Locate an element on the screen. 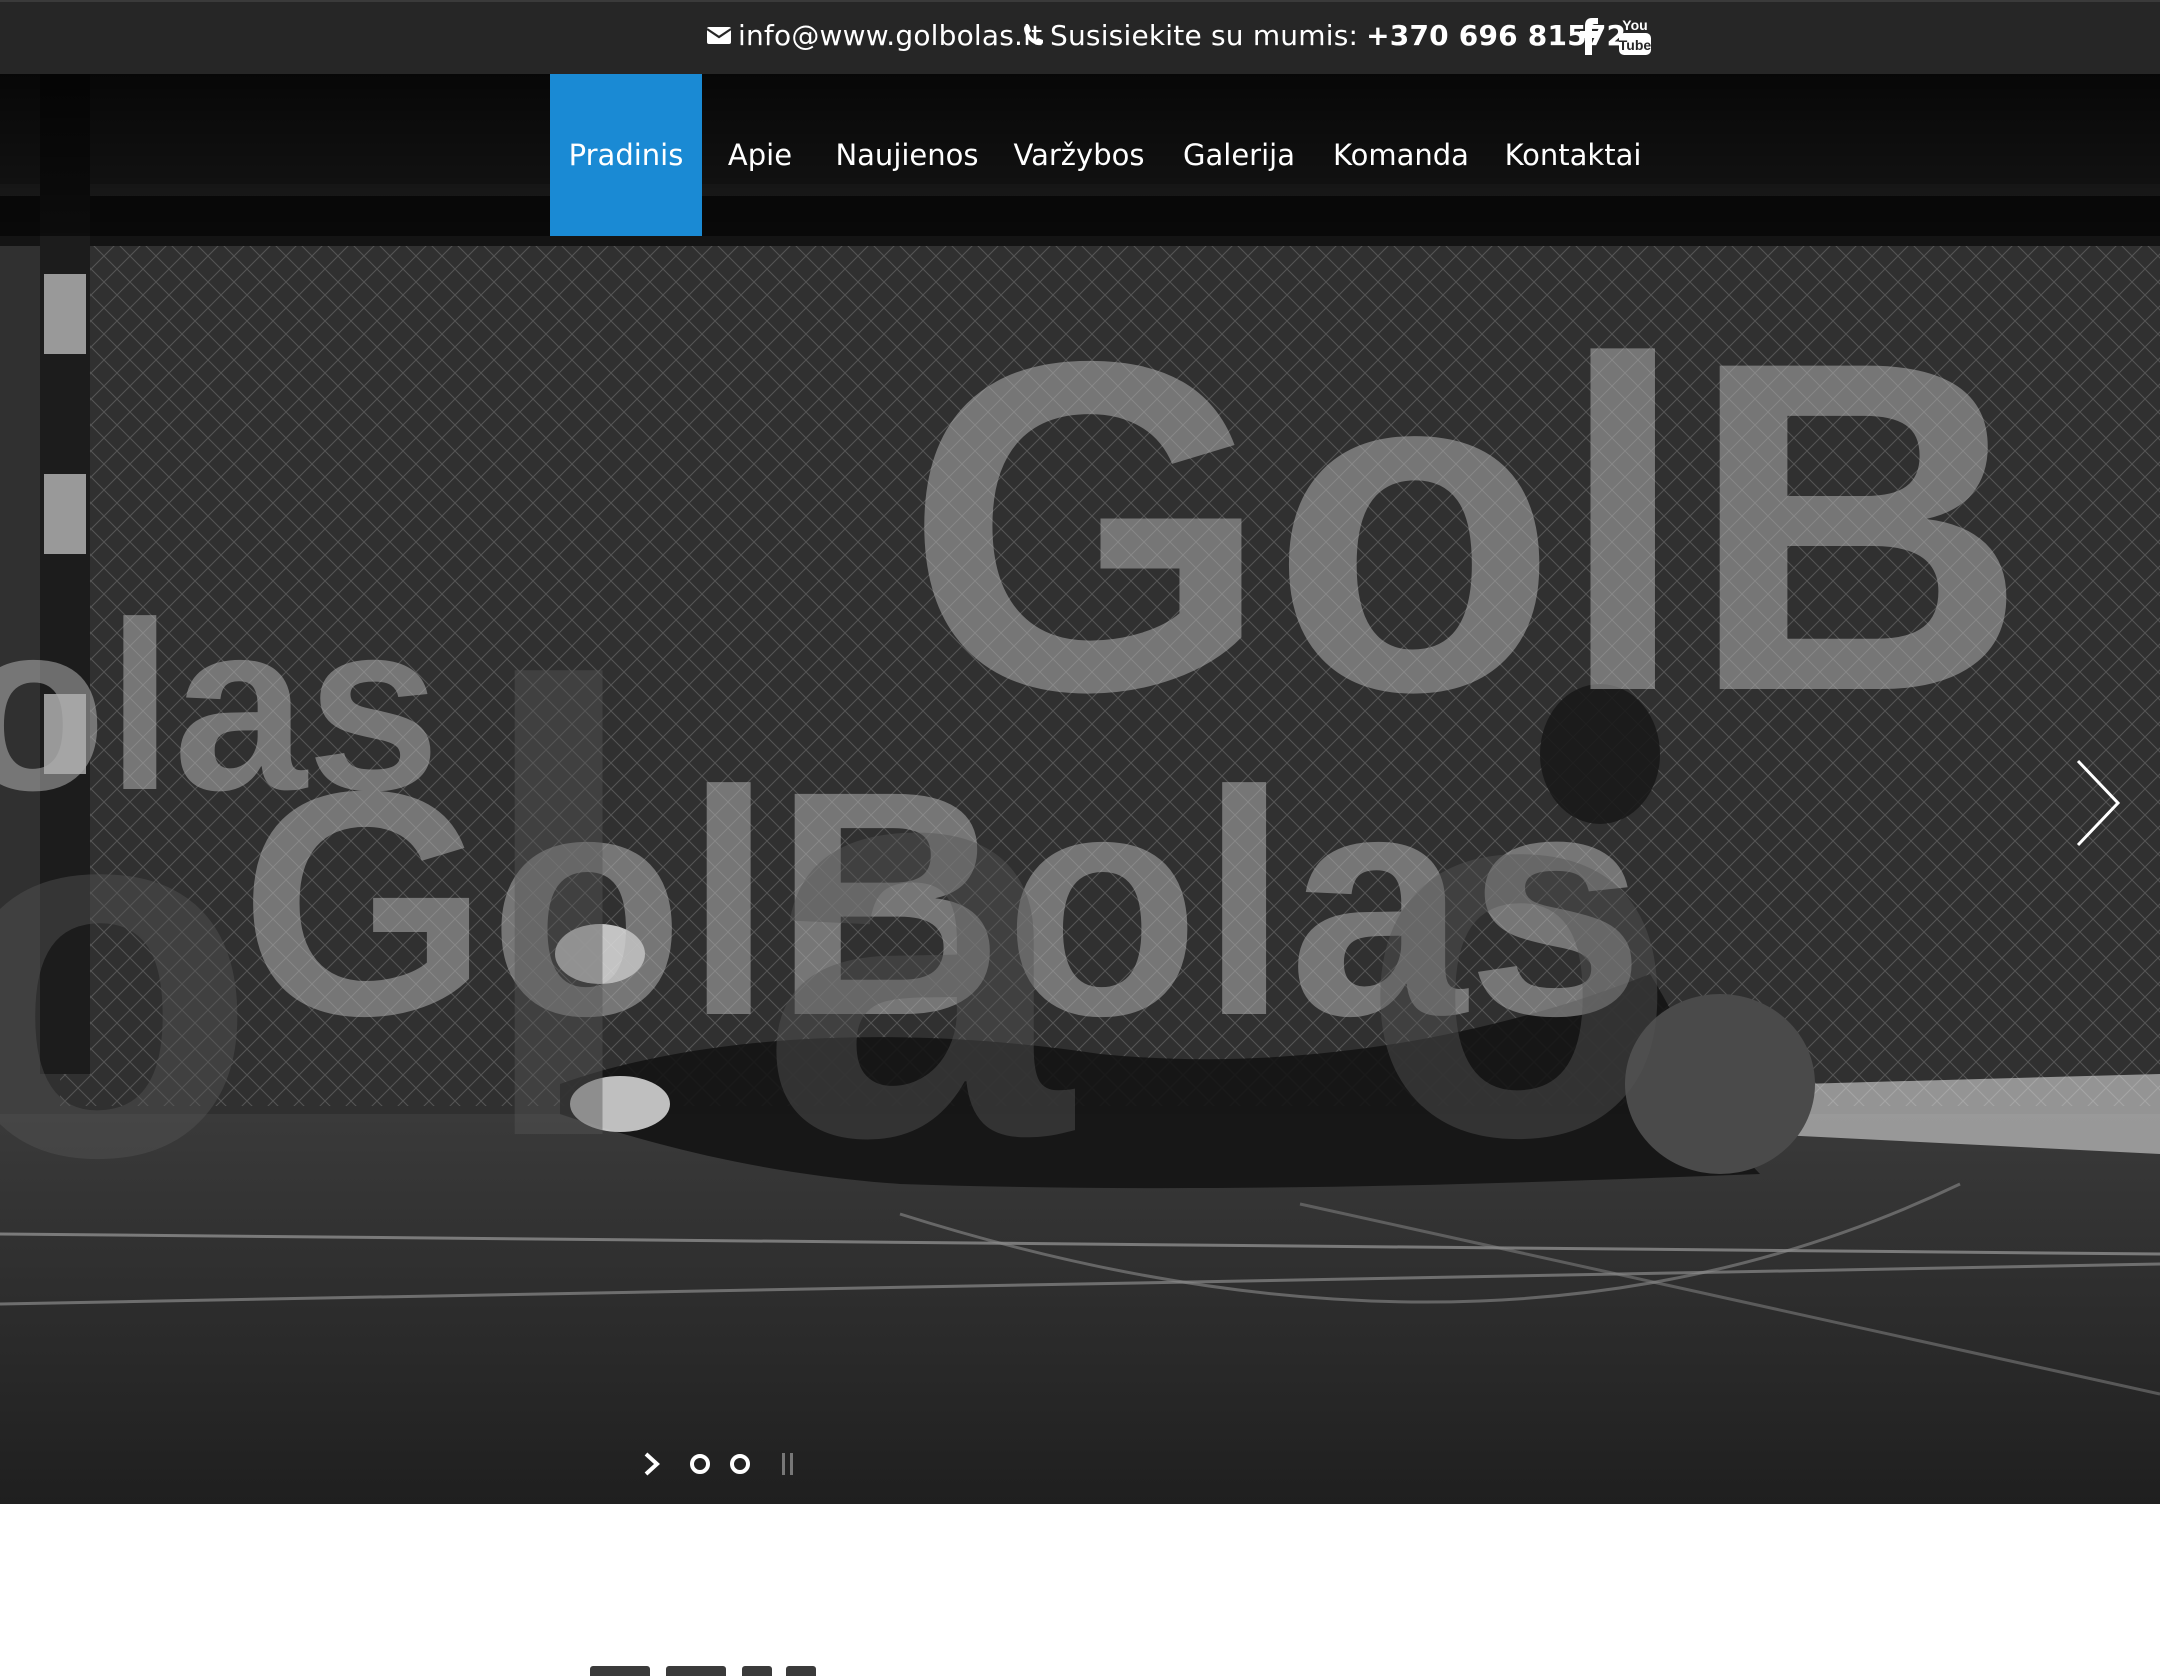 This screenshot has height=1676, width=2160. play-icon is located at coordinates (652, 1464).